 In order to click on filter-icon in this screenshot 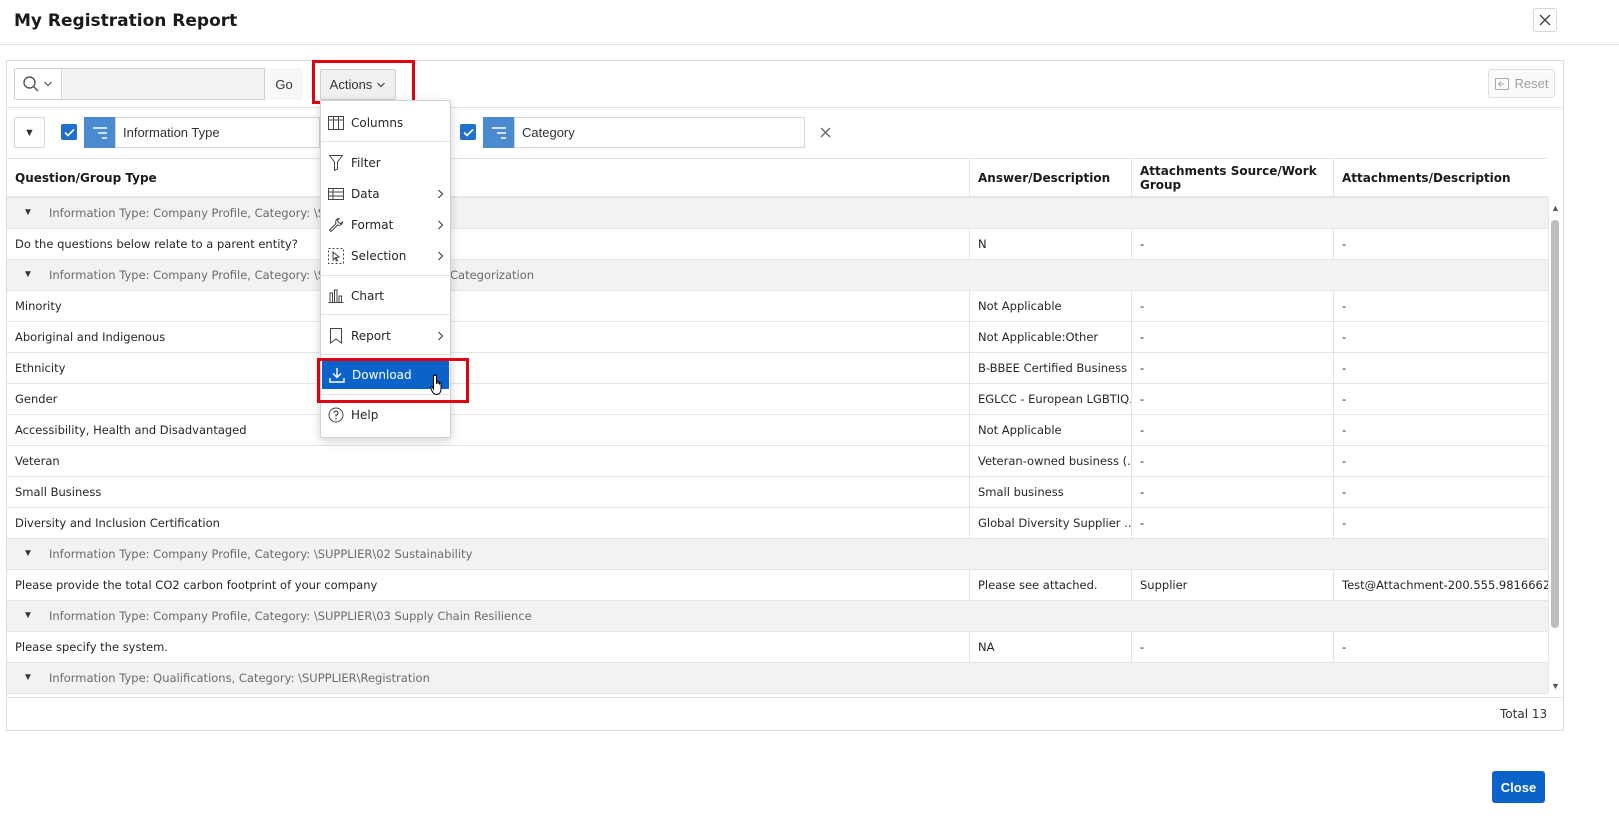, I will do `click(336, 163)`.